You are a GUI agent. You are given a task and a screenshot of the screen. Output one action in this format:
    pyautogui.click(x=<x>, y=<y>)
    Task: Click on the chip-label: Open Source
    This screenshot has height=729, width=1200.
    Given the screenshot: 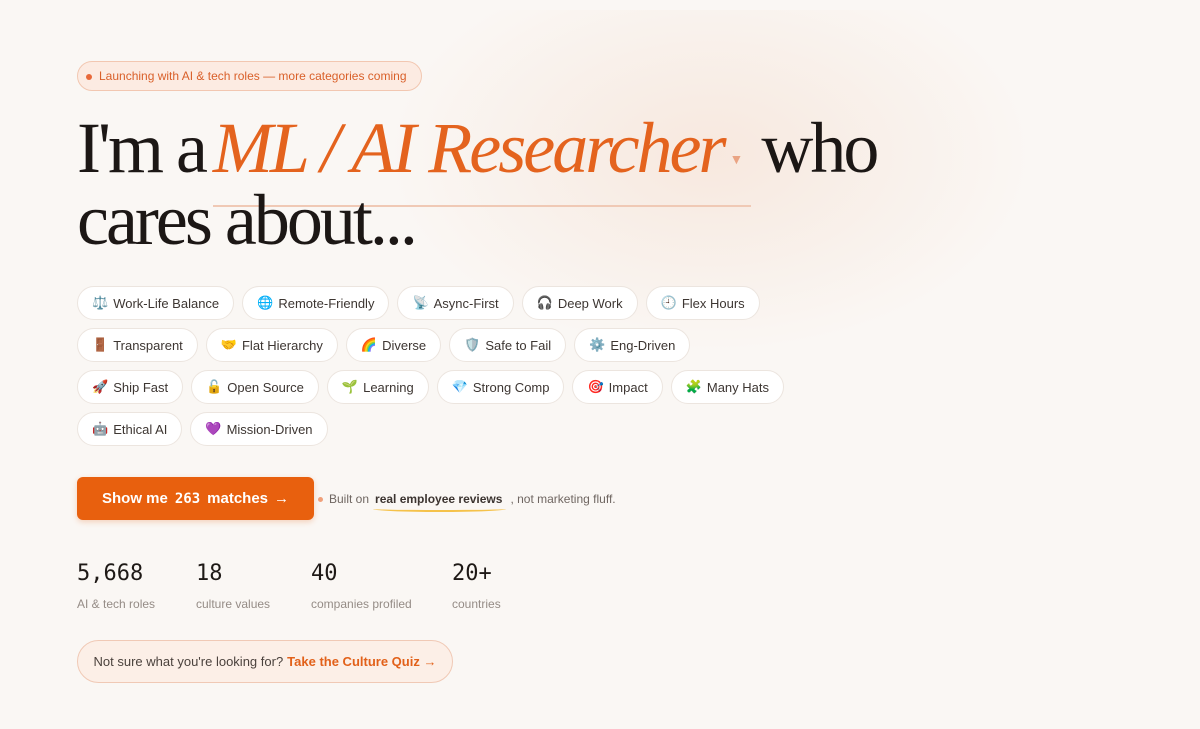 What is the action you would take?
    pyautogui.click(x=265, y=387)
    